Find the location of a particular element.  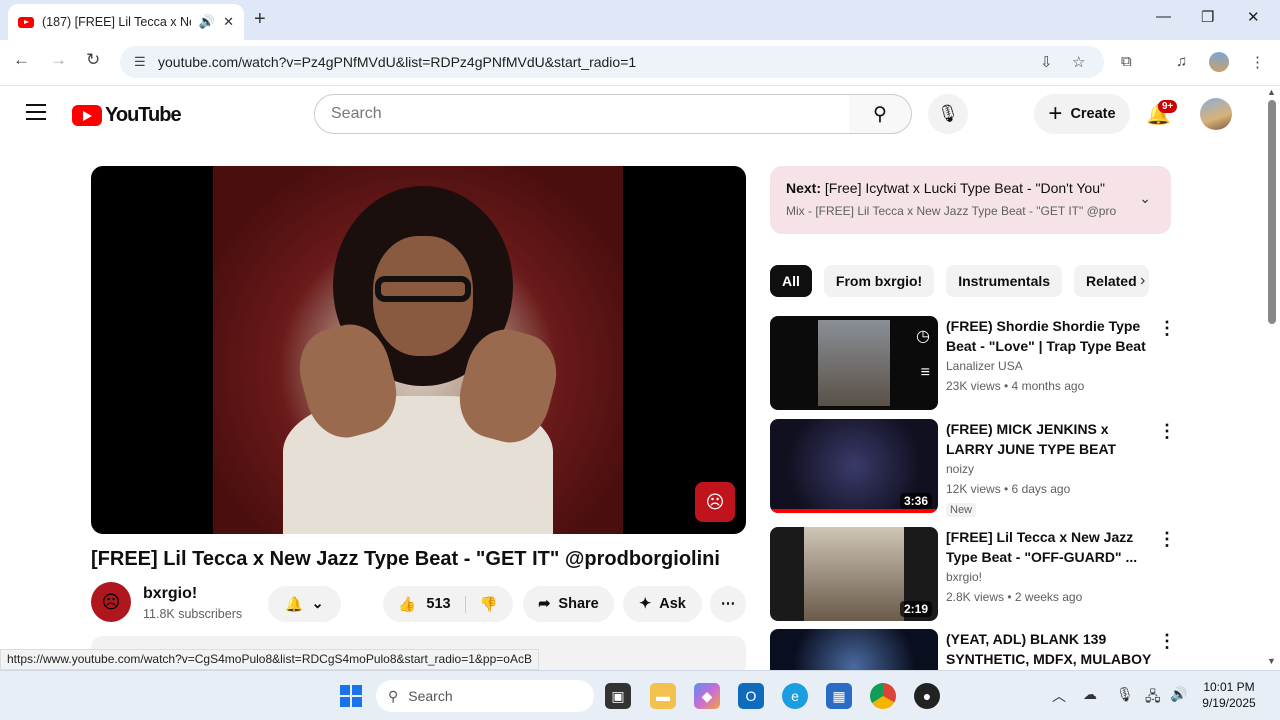

chip-related: Related is located at coordinates (1111, 281).